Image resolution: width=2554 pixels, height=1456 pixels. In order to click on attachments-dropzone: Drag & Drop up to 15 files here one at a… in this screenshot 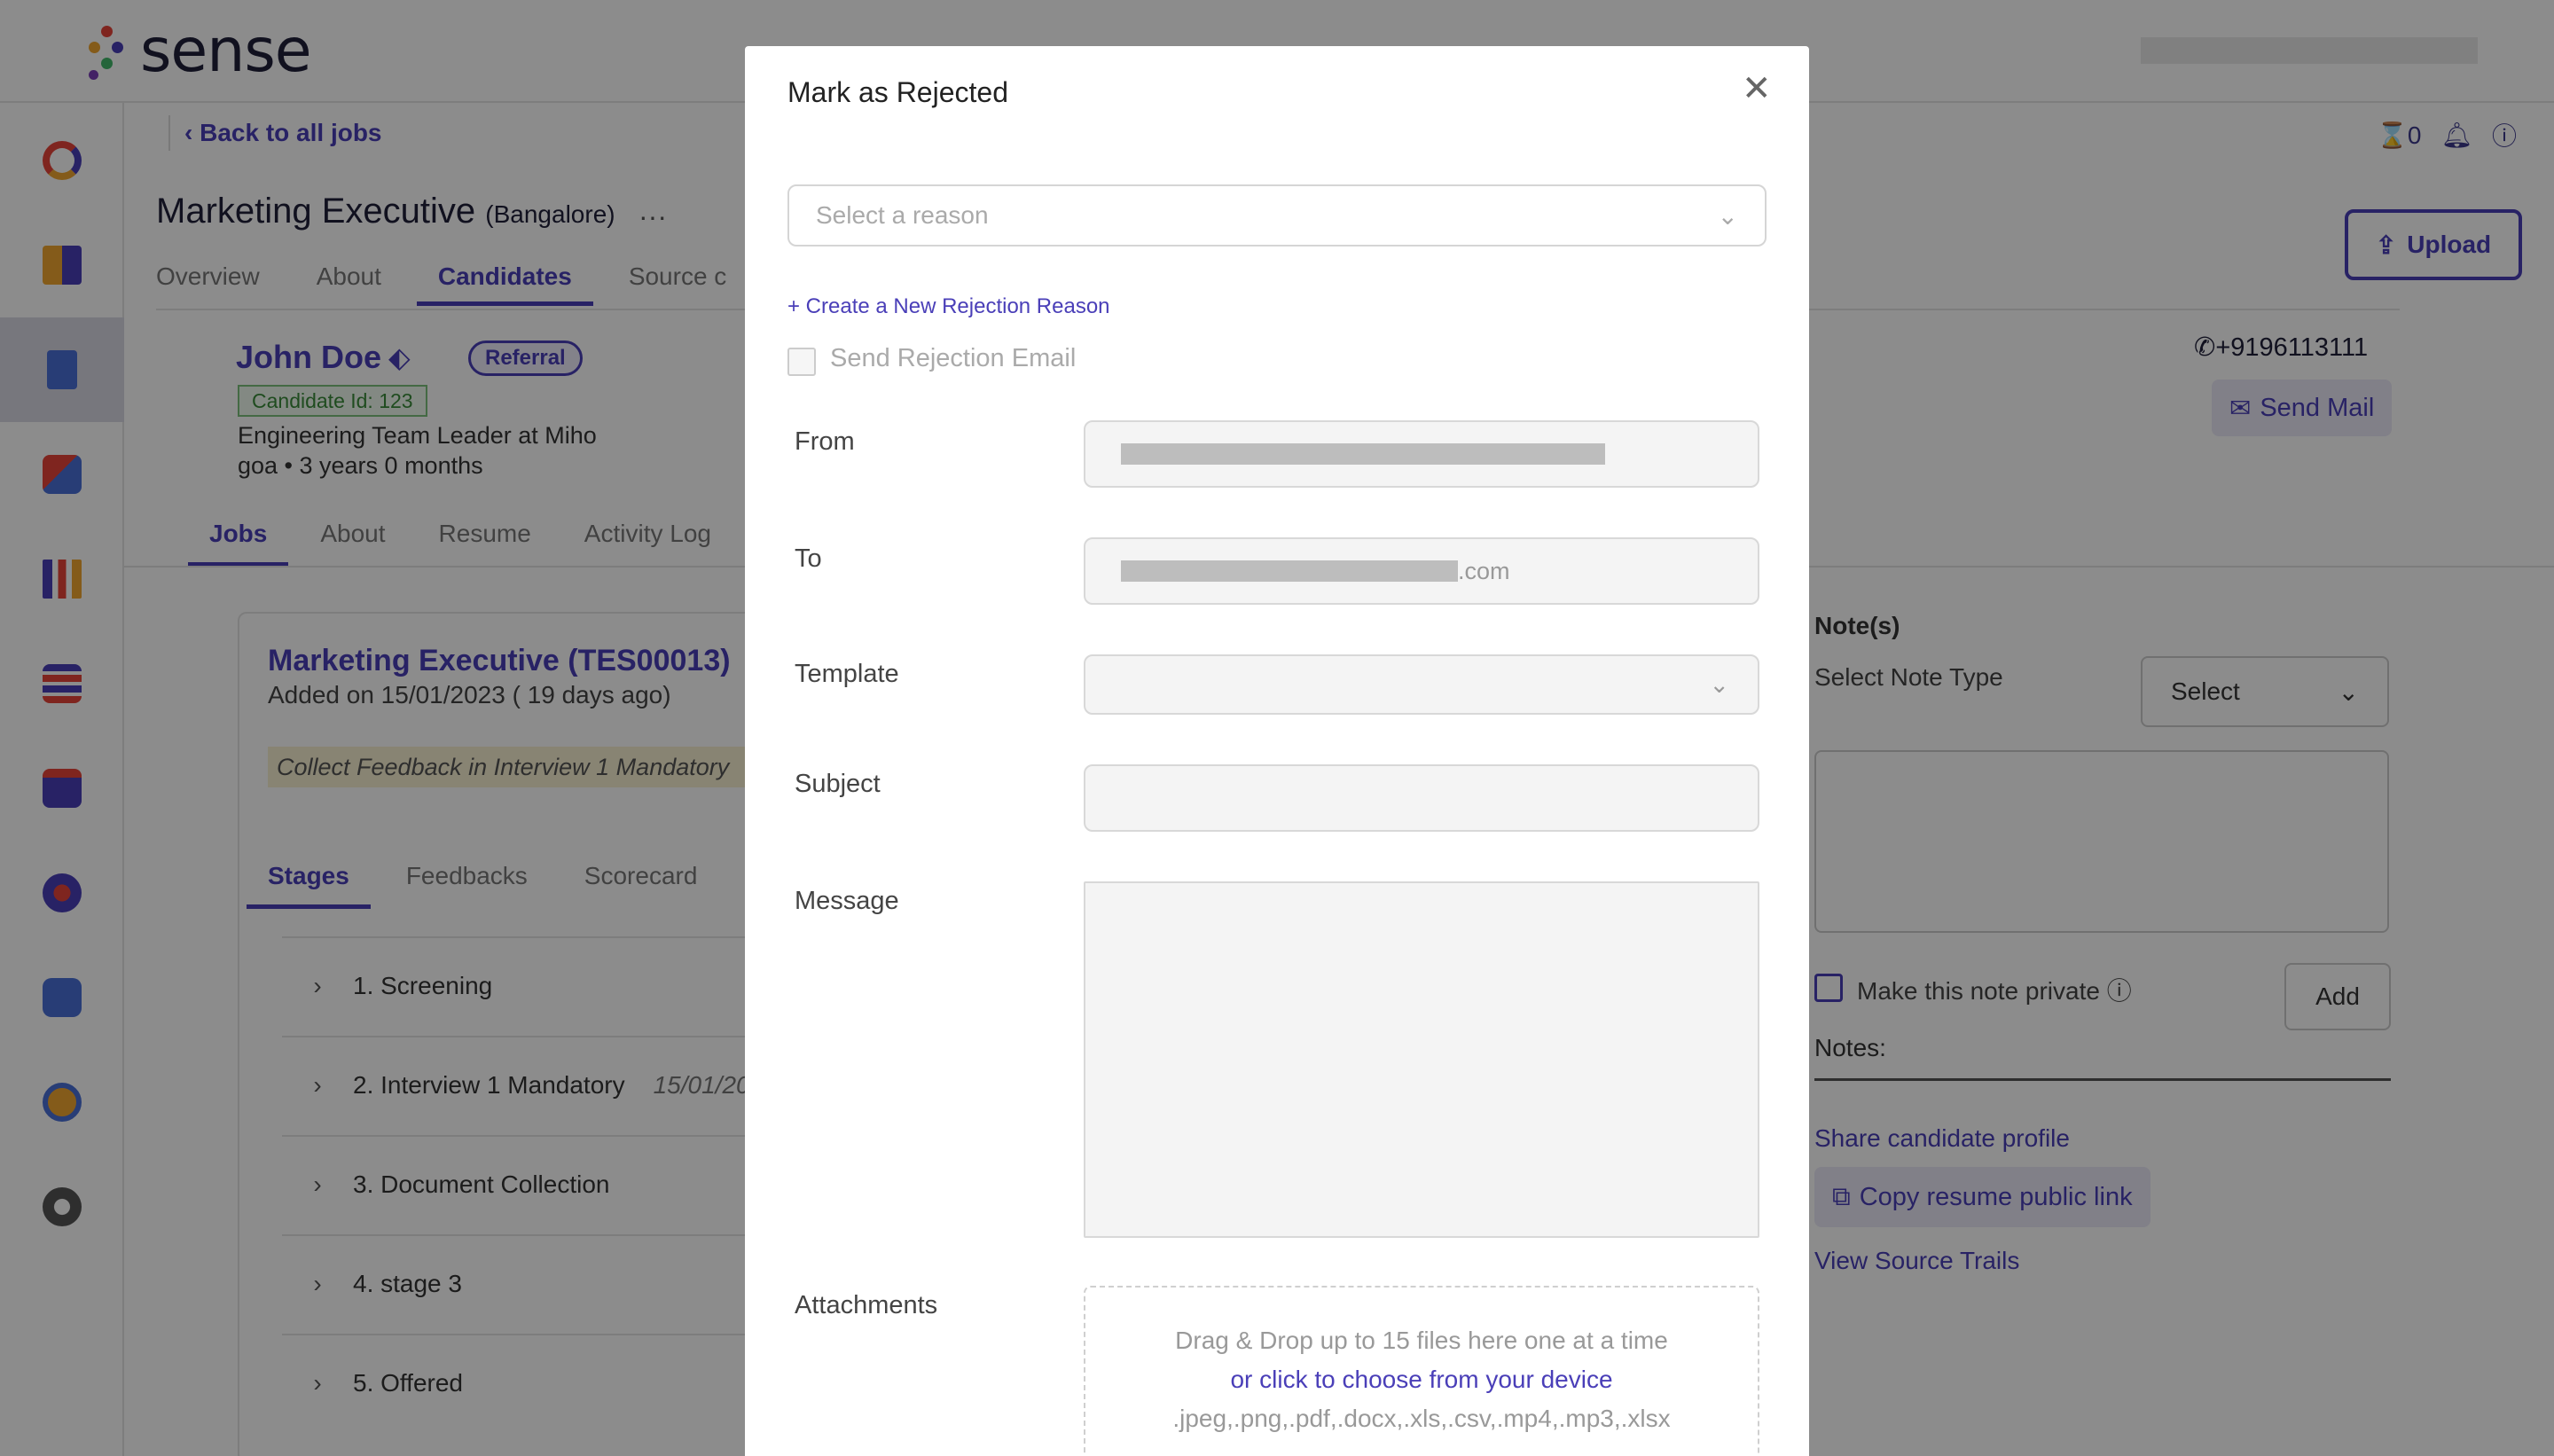, I will do `click(1421, 1371)`.